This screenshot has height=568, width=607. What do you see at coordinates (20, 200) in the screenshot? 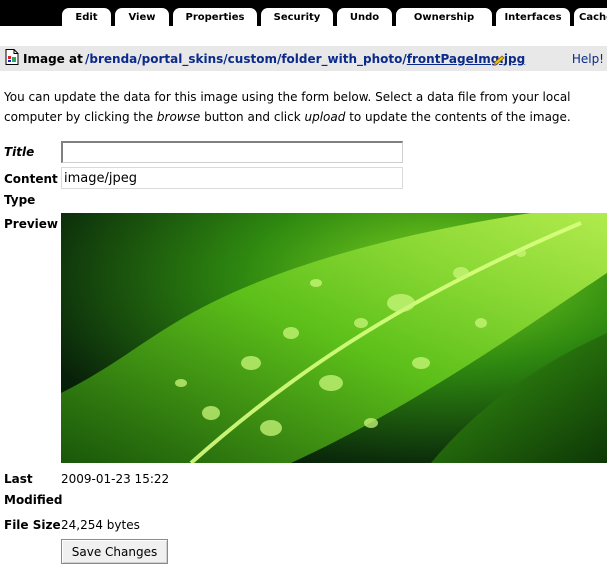
I see `content-type-label-line2: Type` at bounding box center [20, 200].